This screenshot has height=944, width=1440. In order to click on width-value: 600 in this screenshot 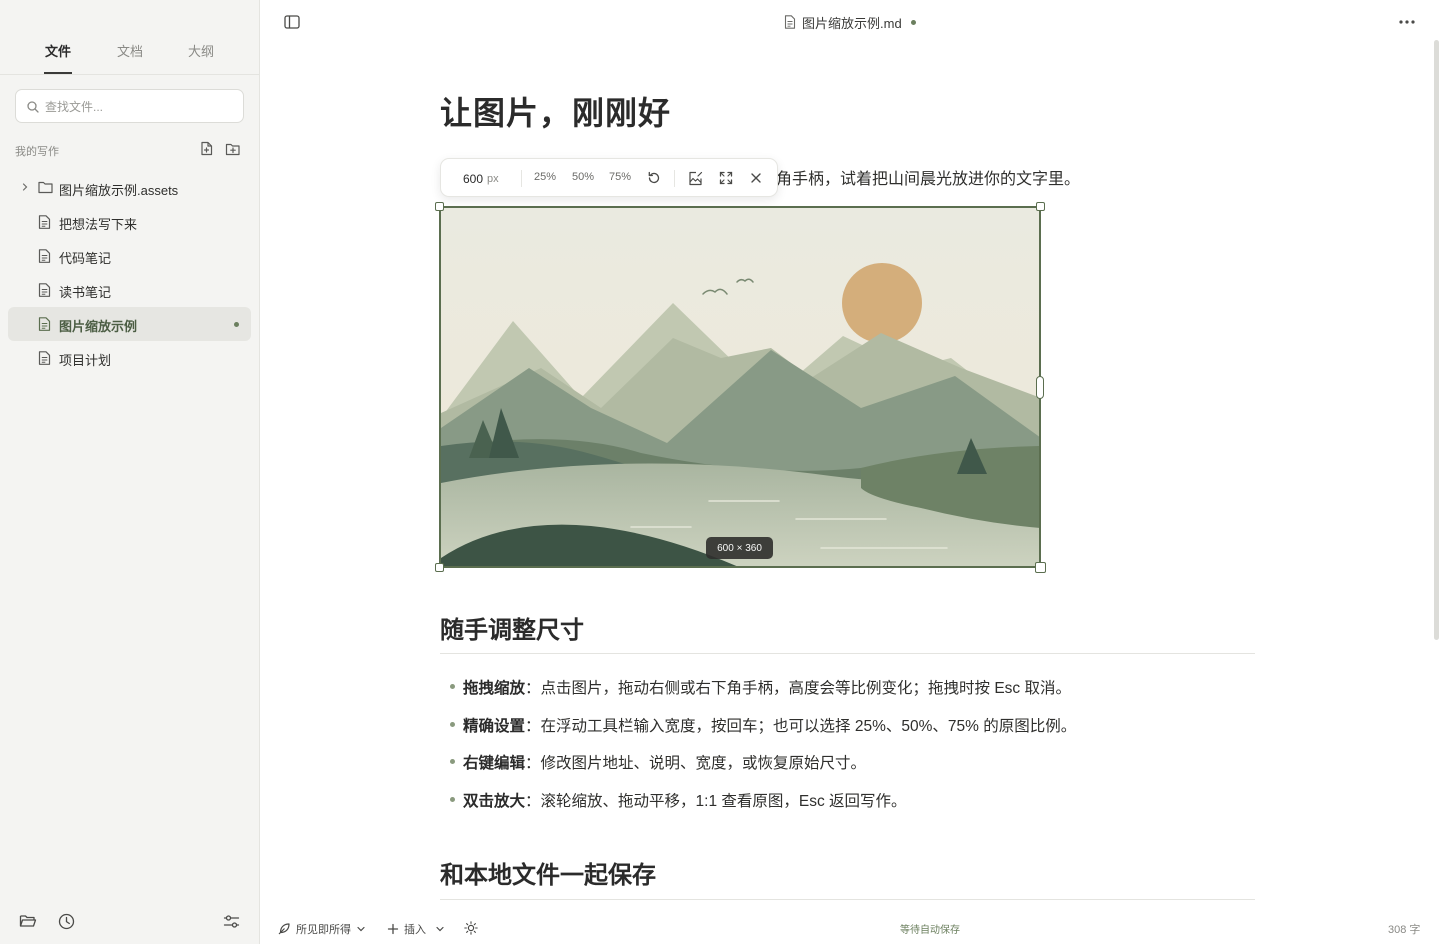, I will do `click(473, 179)`.